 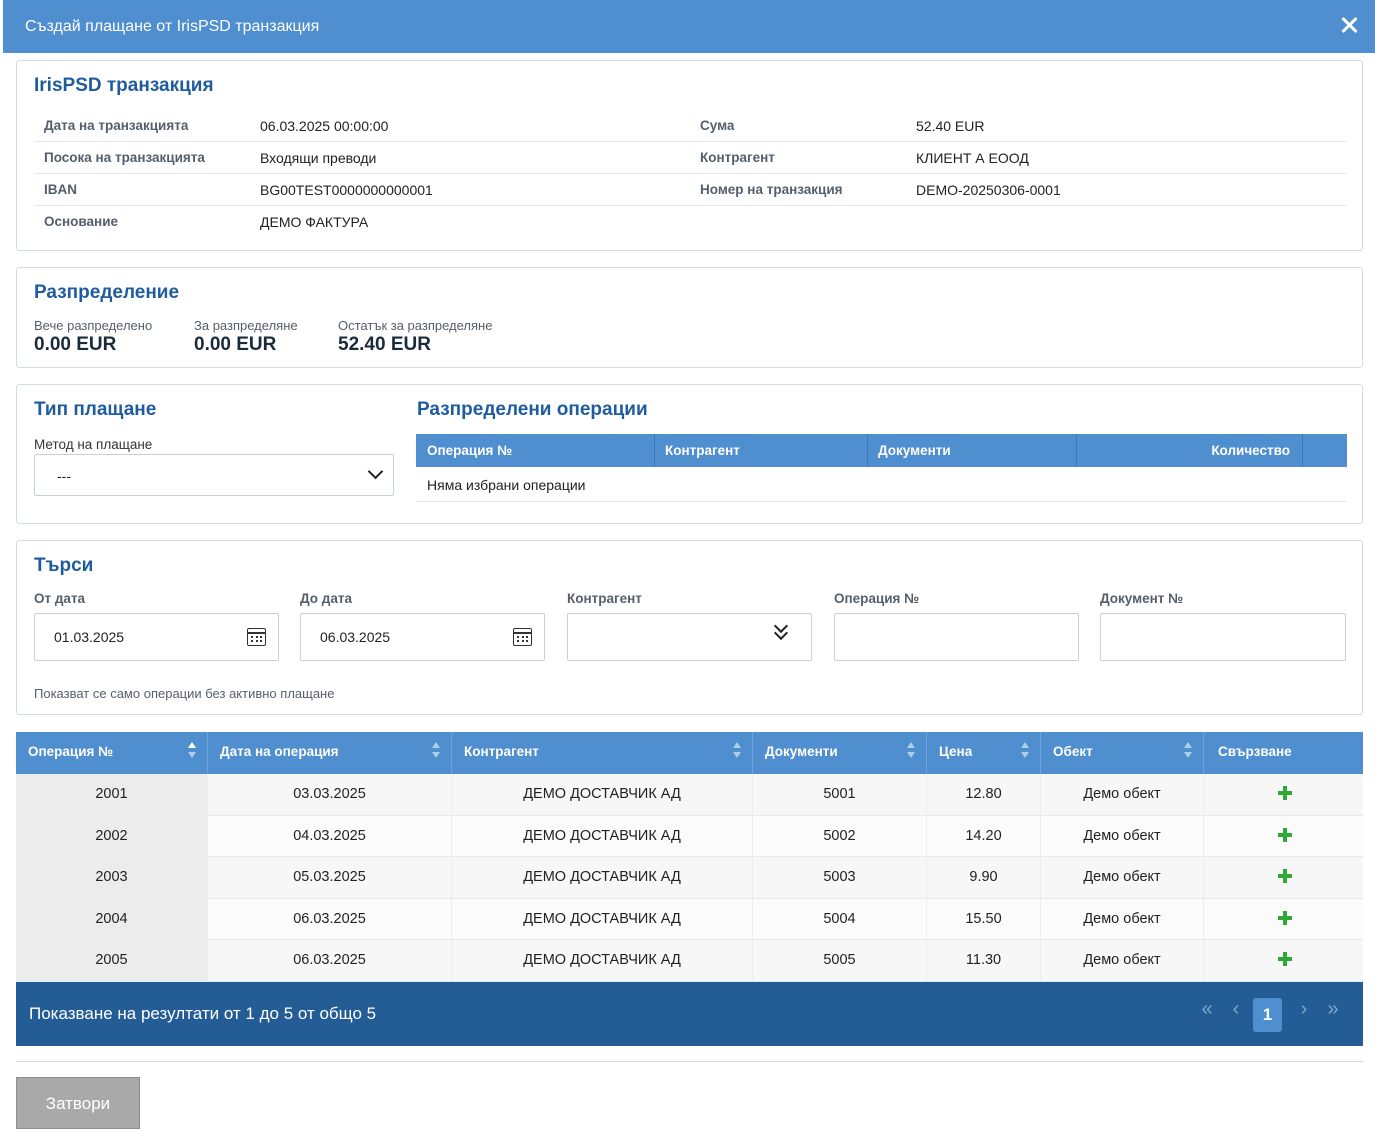 I want to click on info-label: Дата на транзакцията, so click(x=116, y=125).